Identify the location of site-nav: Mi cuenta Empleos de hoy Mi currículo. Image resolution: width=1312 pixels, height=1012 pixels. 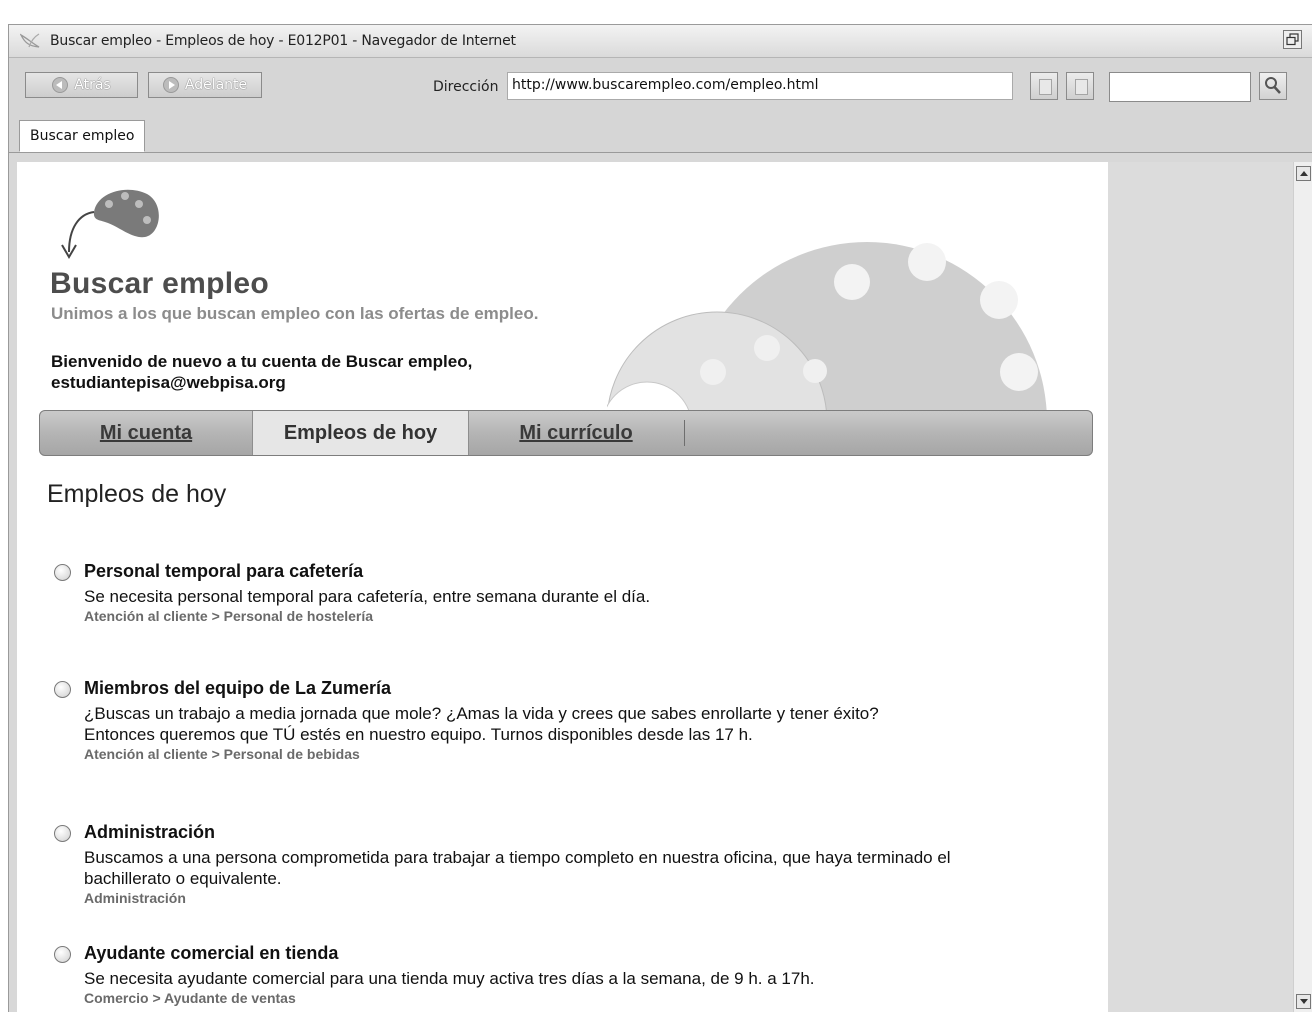
(566, 433).